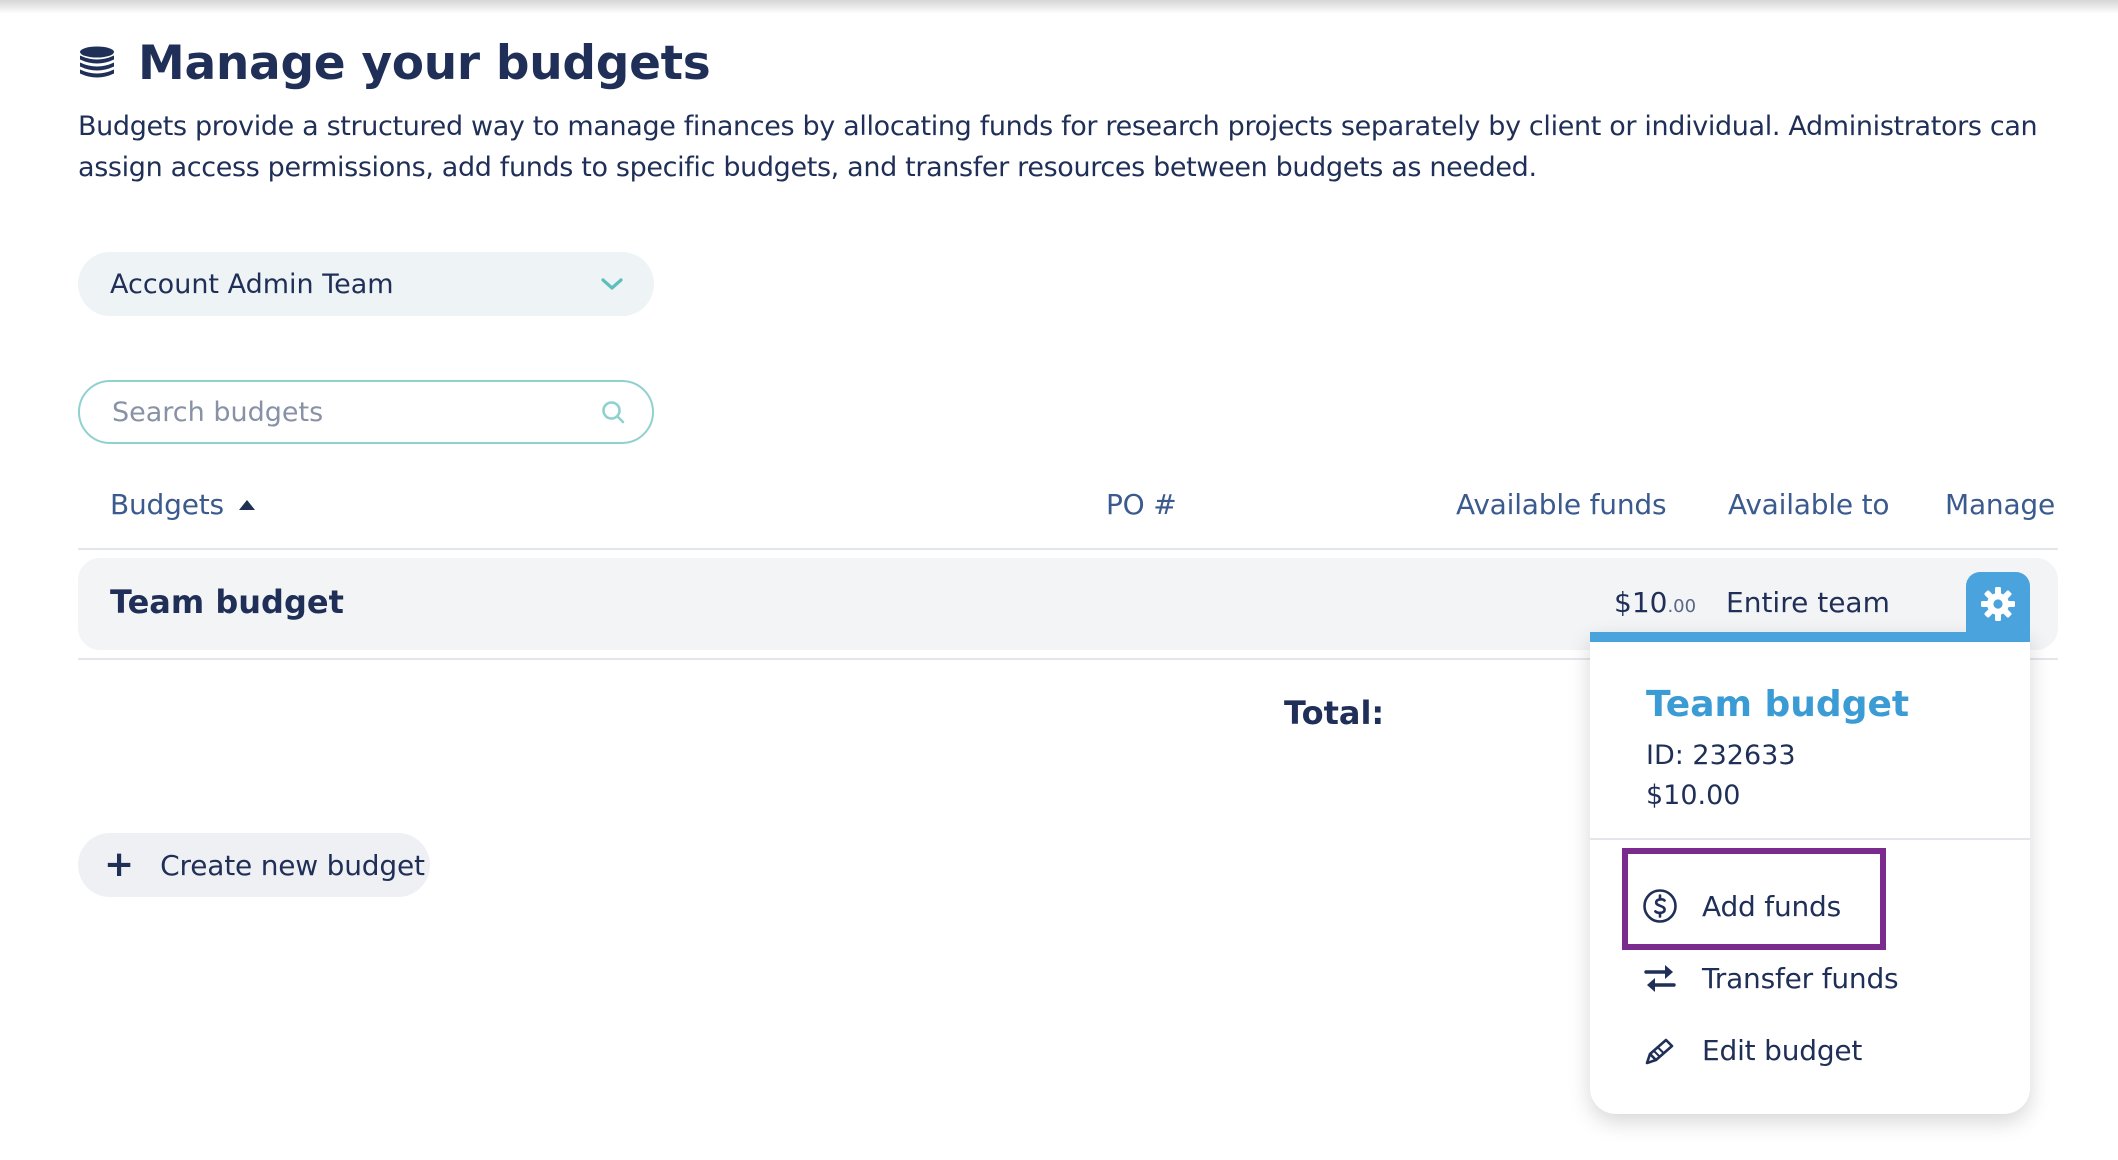  Describe the element at coordinates (1068, 549) in the screenshot. I see `header-divider` at that location.